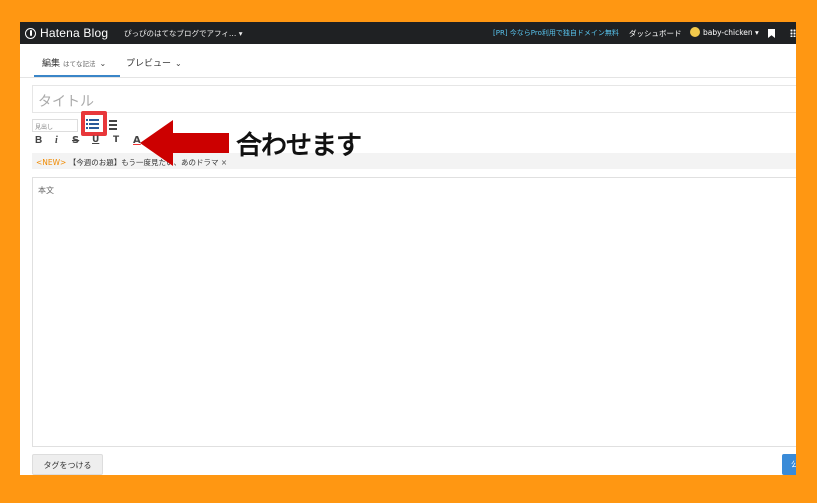 The height and width of the screenshot is (503, 817). Describe the element at coordinates (408, 61) in the screenshot. I see `editor-tabs: 編集 はてな記法 ⌄ プレビュー ⌄` at that location.